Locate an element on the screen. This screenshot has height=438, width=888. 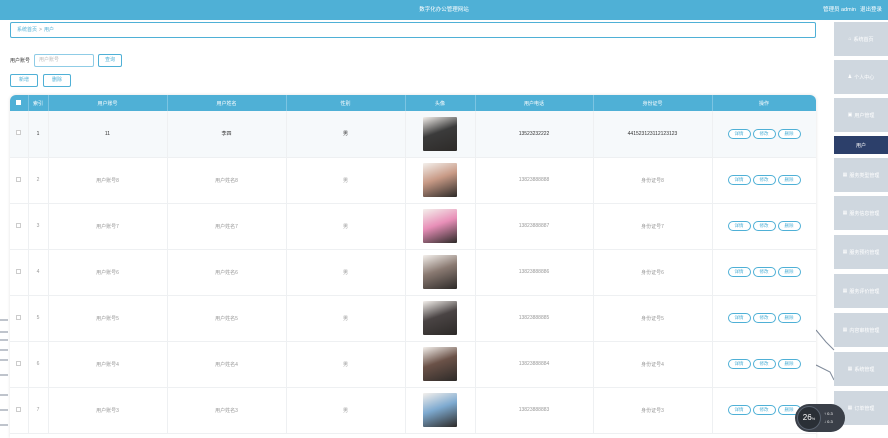
breadcrumb-home: 系统首页 is located at coordinates (27, 30).